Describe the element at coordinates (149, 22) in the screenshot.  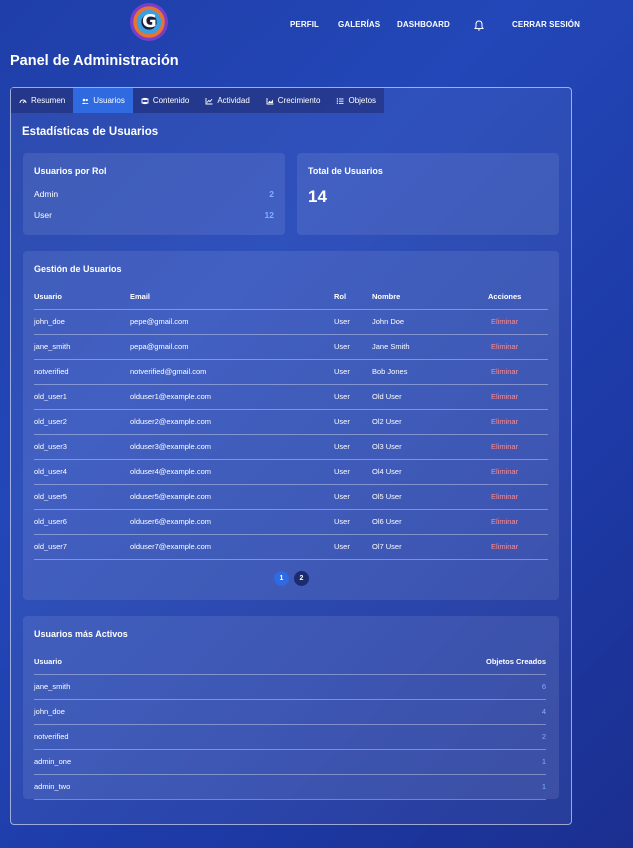
I see `app-logo: G` at that location.